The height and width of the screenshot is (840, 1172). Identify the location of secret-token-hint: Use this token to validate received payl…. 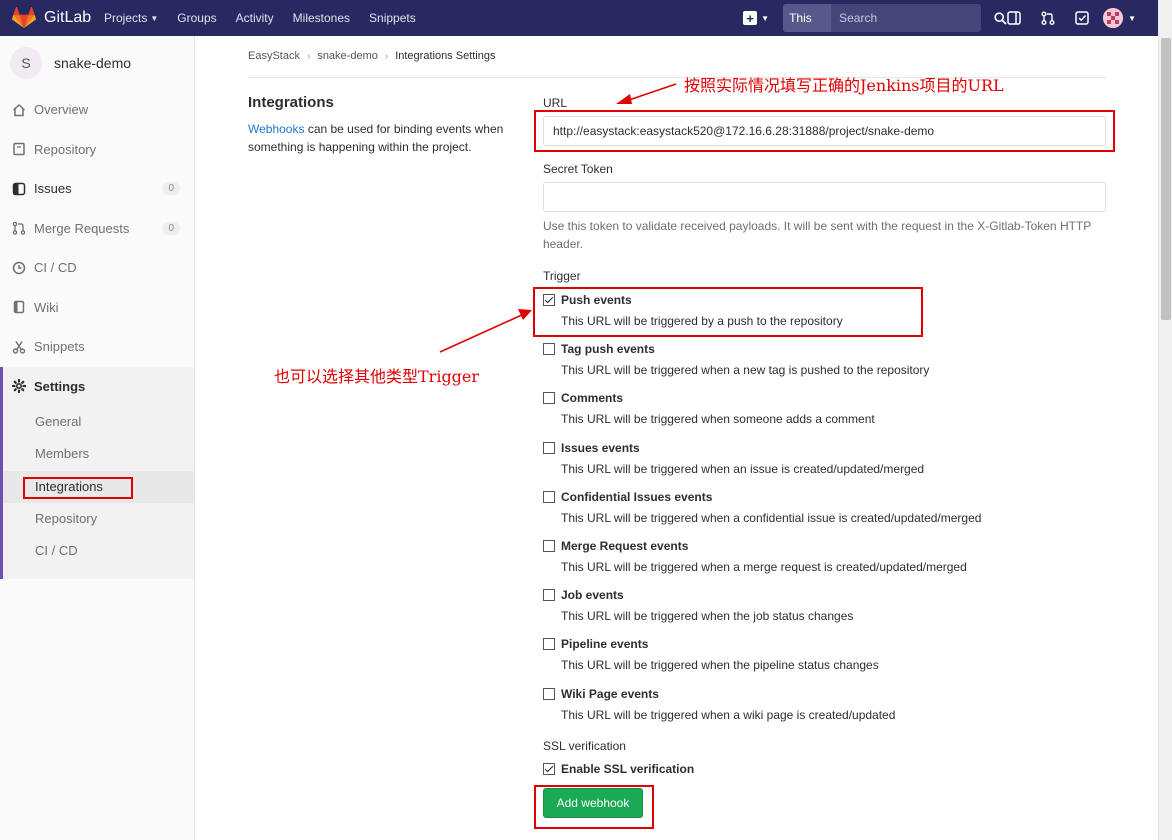
(817, 235).